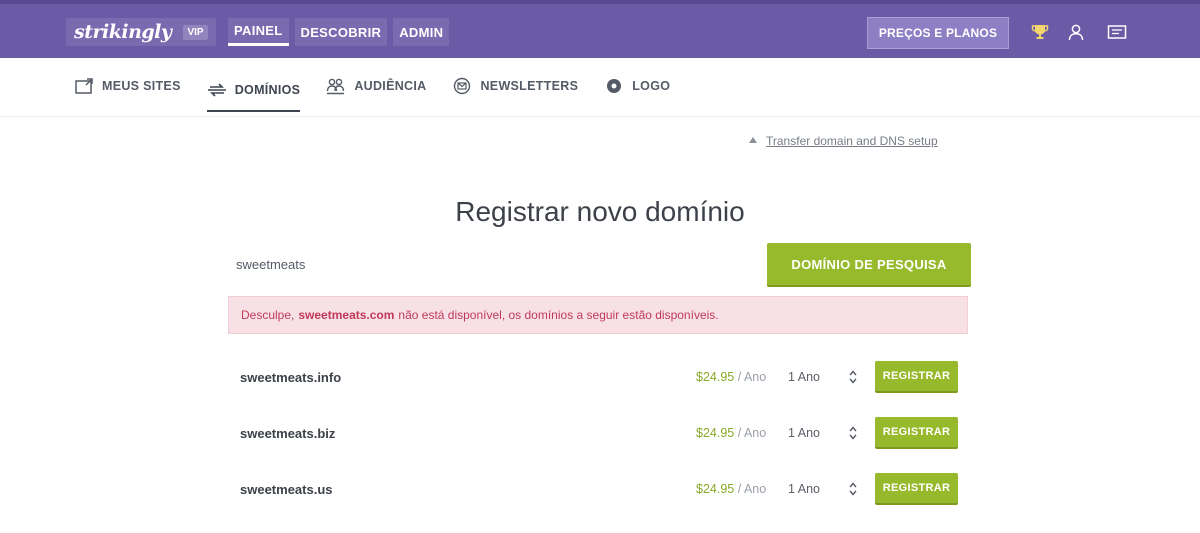 This screenshot has width=1200, height=533. I want to click on newsletters-icon, so click(462, 86).